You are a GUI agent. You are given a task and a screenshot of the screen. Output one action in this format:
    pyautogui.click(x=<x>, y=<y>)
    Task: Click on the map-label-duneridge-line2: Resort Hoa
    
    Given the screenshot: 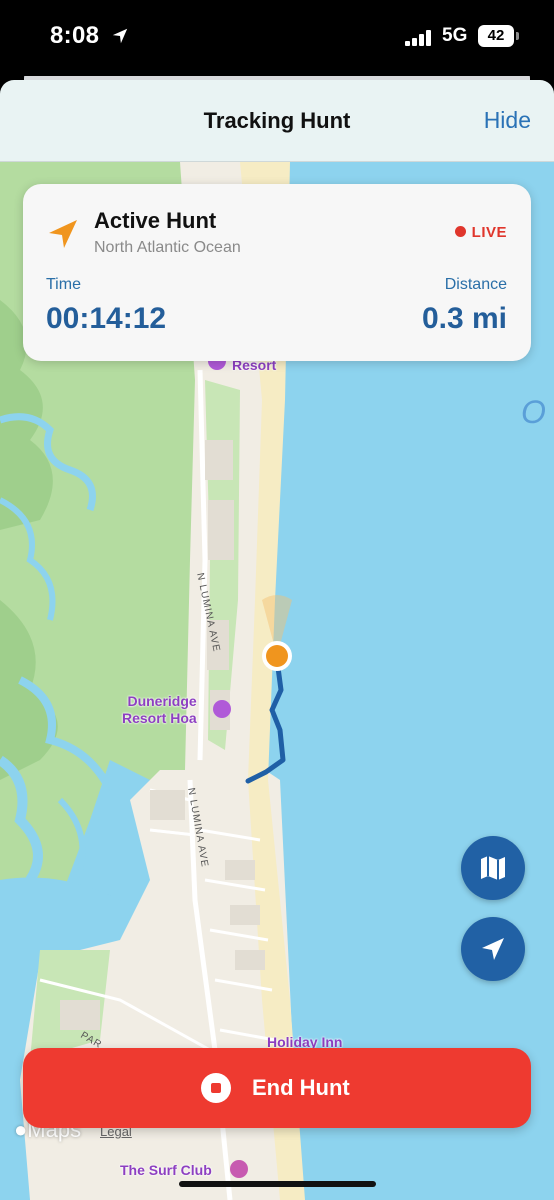 What is the action you would take?
    pyautogui.click(x=159, y=718)
    